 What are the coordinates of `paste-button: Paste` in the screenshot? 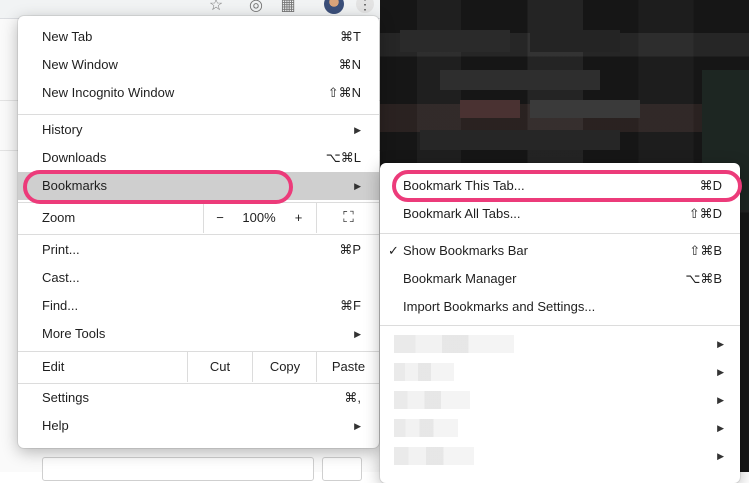 It's located at (348, 367).